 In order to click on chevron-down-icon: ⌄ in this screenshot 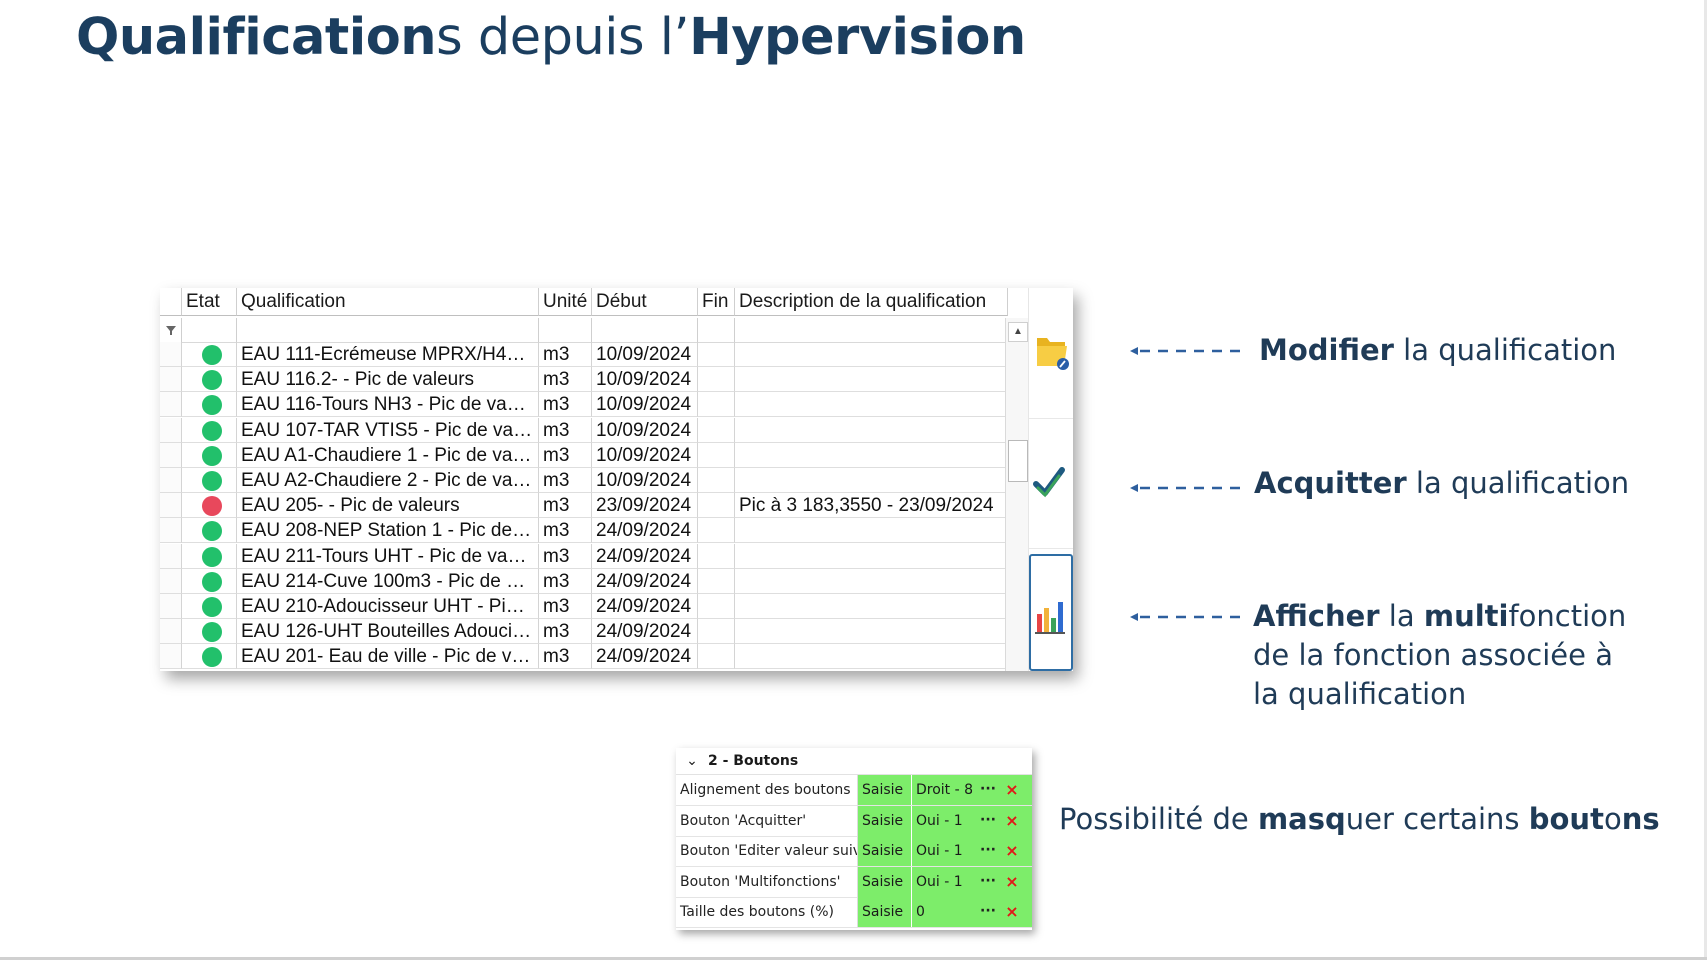, I will do `click(692, 761)`.